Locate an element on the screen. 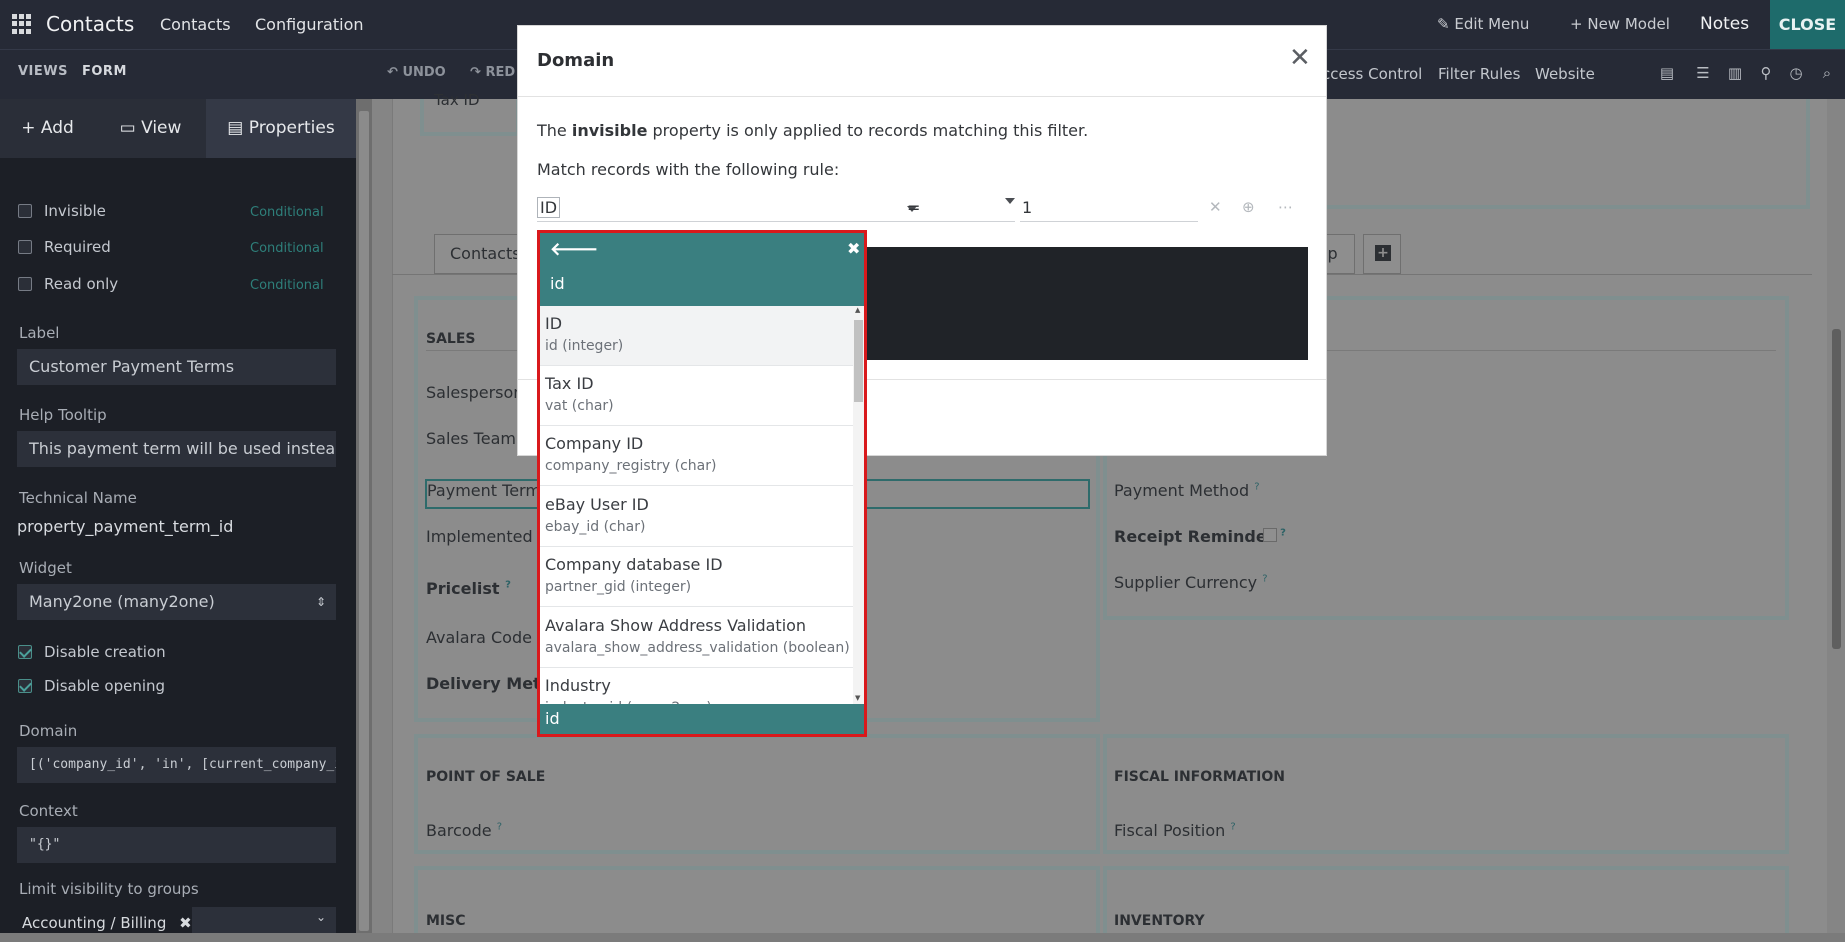 This screenshot has height=942, width=1845. field-search-input: id is located at coordinates (557, 283).